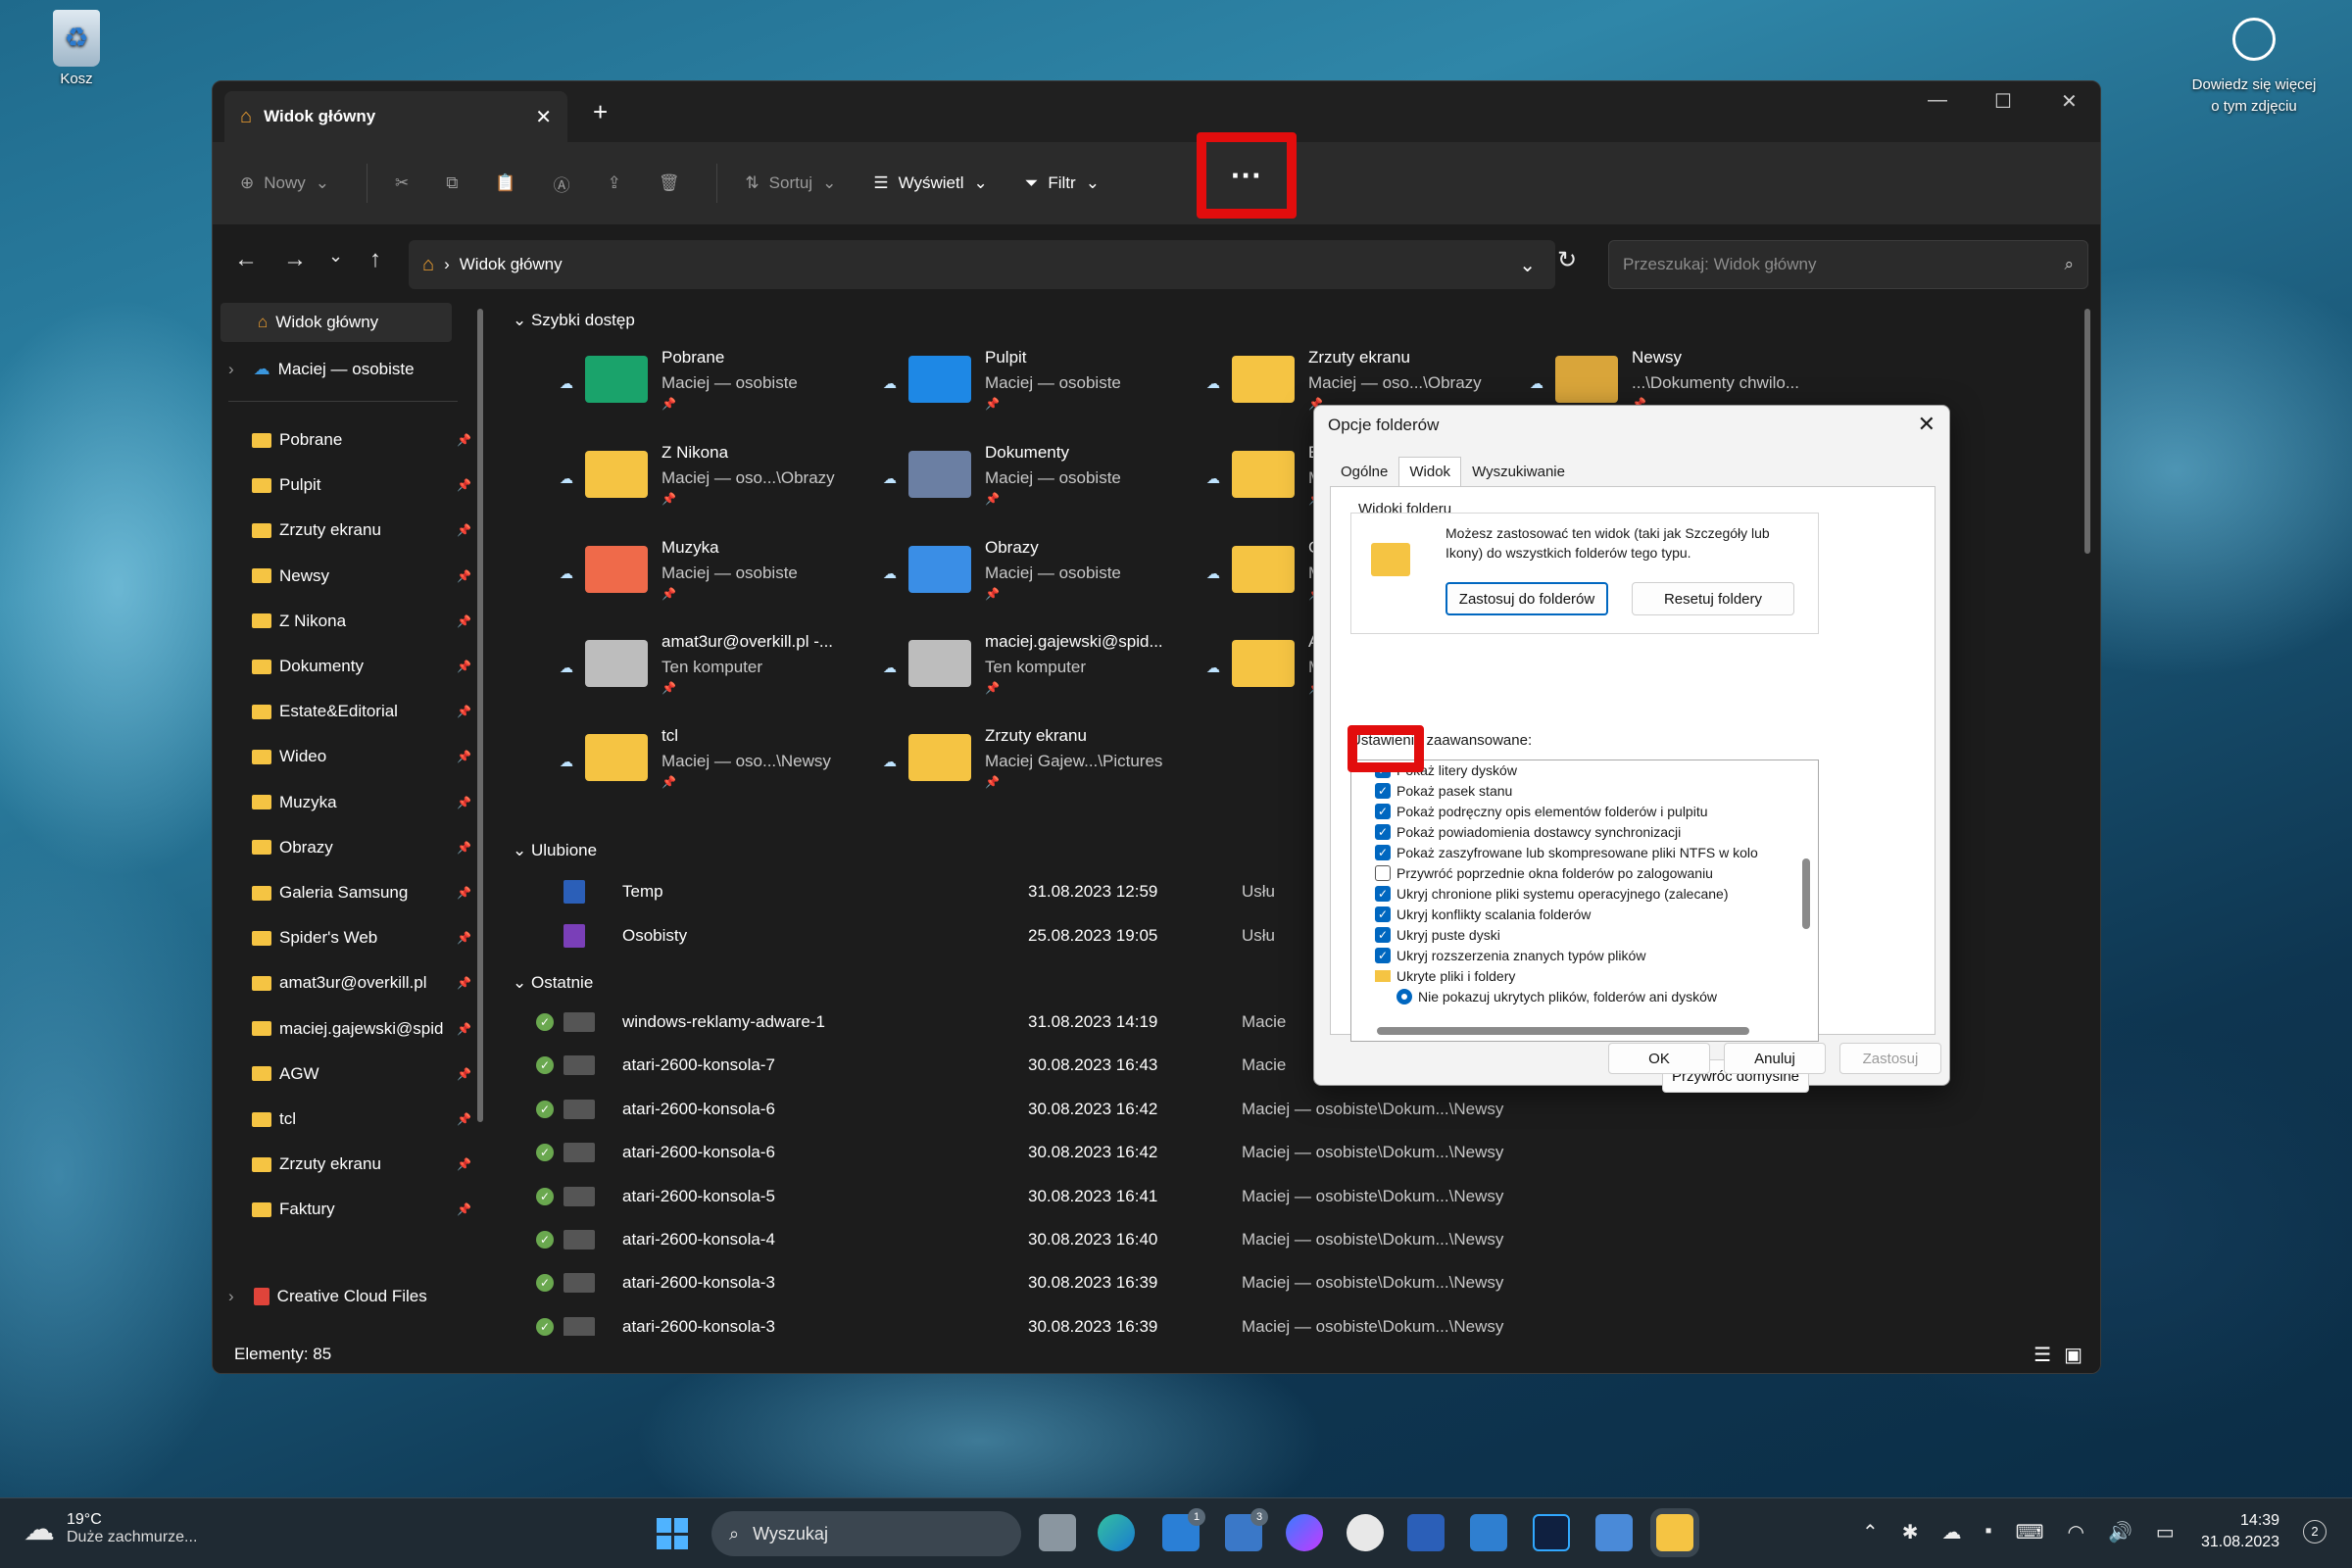  I want to click on quick-access-tile: Newsy ...\Dokumenty chwilo... 📌, so click(1677, 379).